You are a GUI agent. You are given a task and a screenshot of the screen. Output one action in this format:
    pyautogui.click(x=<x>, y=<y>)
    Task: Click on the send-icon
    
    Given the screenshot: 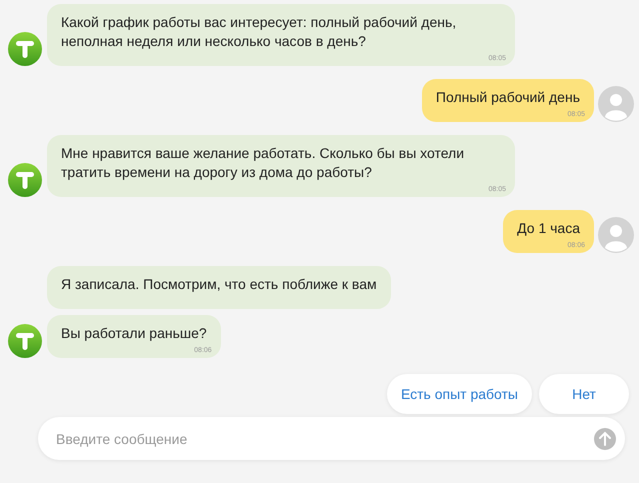 What is the action you would take?
    pyautogui.click(x=605, y=439)
    